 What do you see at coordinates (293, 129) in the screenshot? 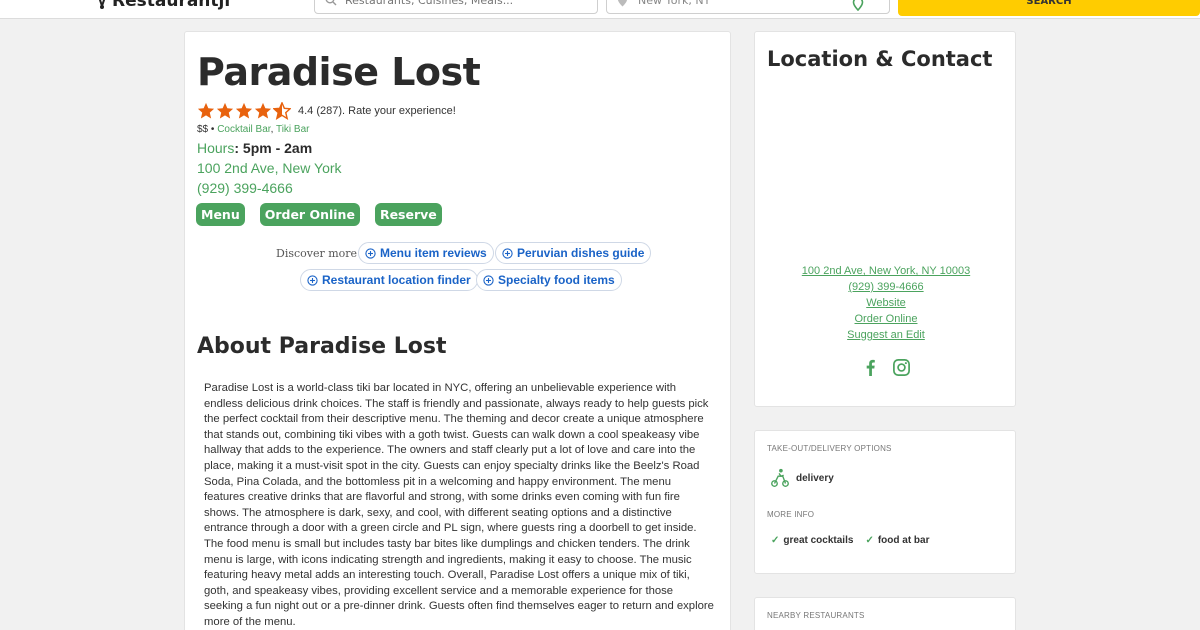
I see `category-link-tiki-bar: Tiki Bar` at bounding box center [293, 129].